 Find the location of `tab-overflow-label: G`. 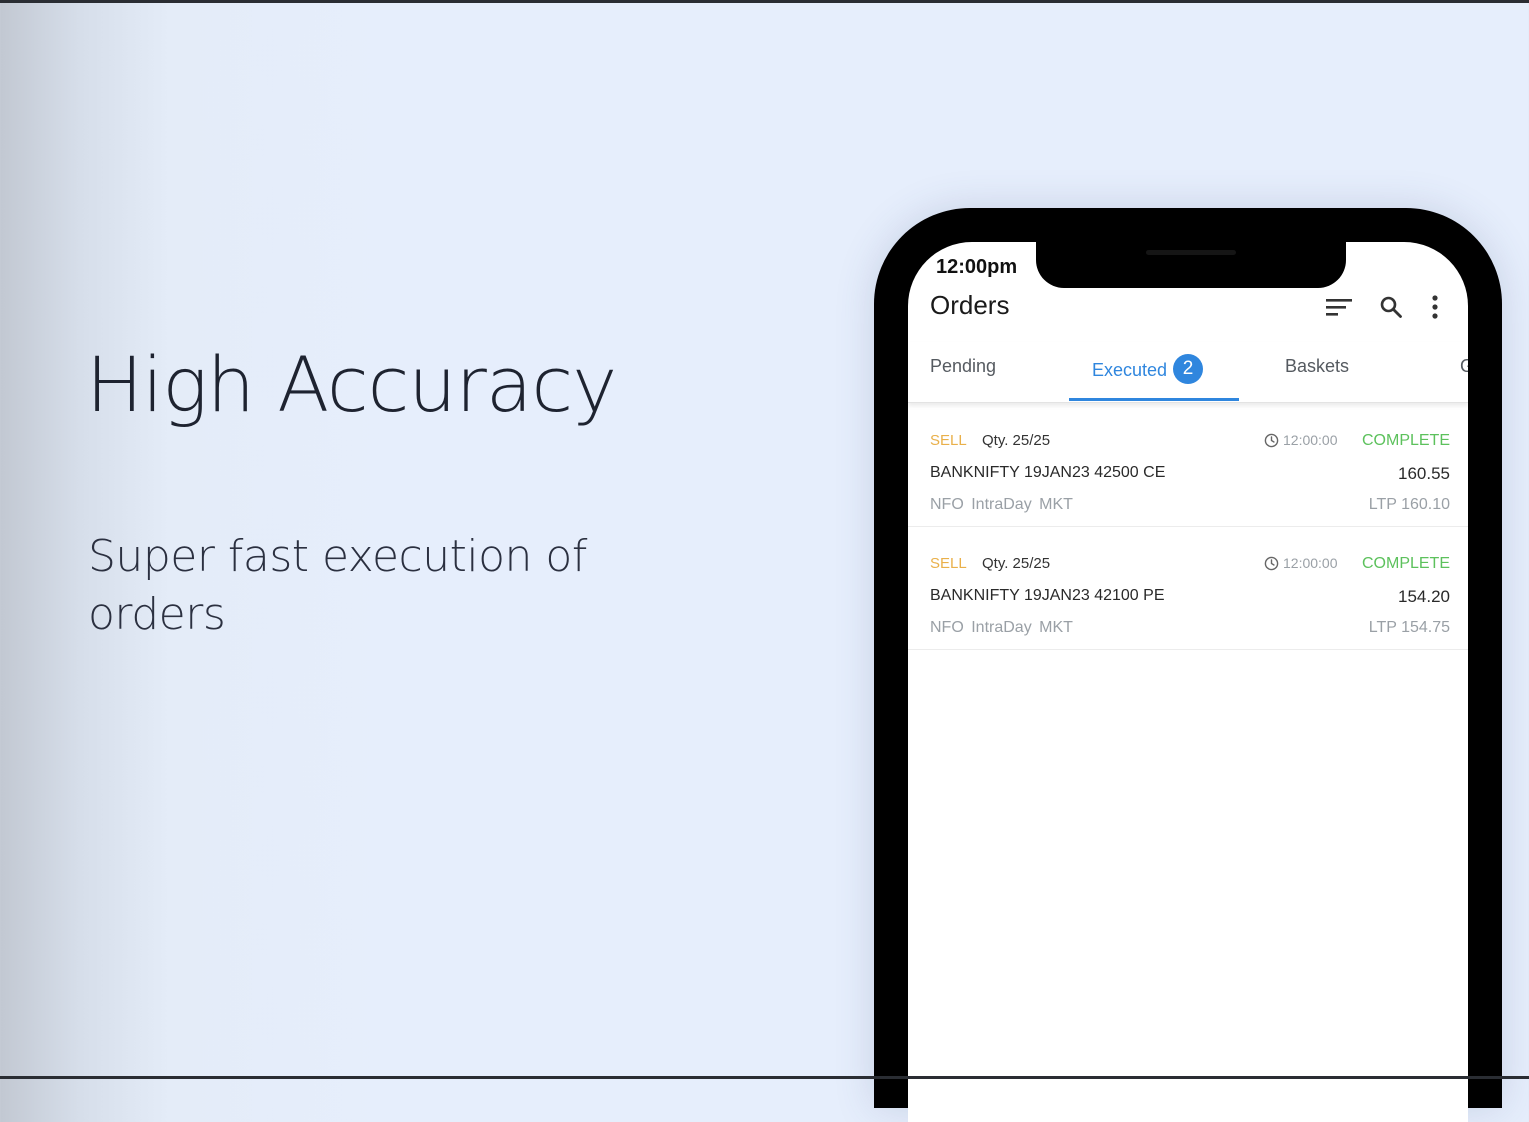

tab-overflow-label: G is located at coordinates (1464, 366).